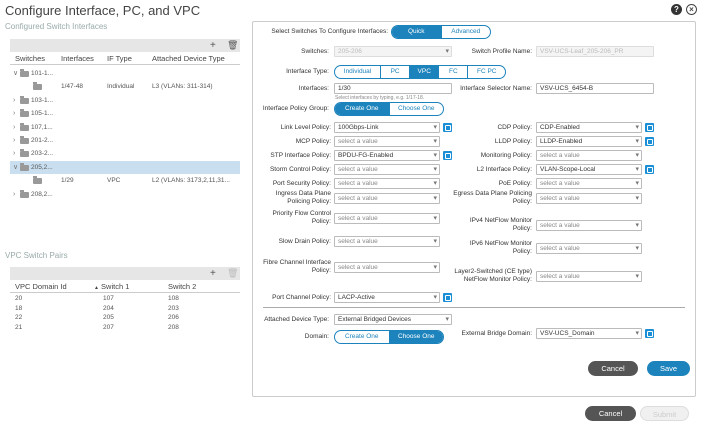 Image resolution: width=701 pixels, height=423 pixels. I want to click on policy-select: LLDP-Enabled ▾, so click(589, 141).